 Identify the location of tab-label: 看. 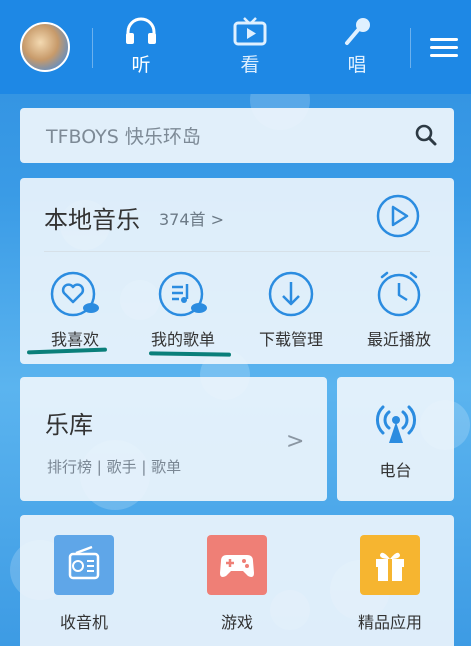
(250, 65).